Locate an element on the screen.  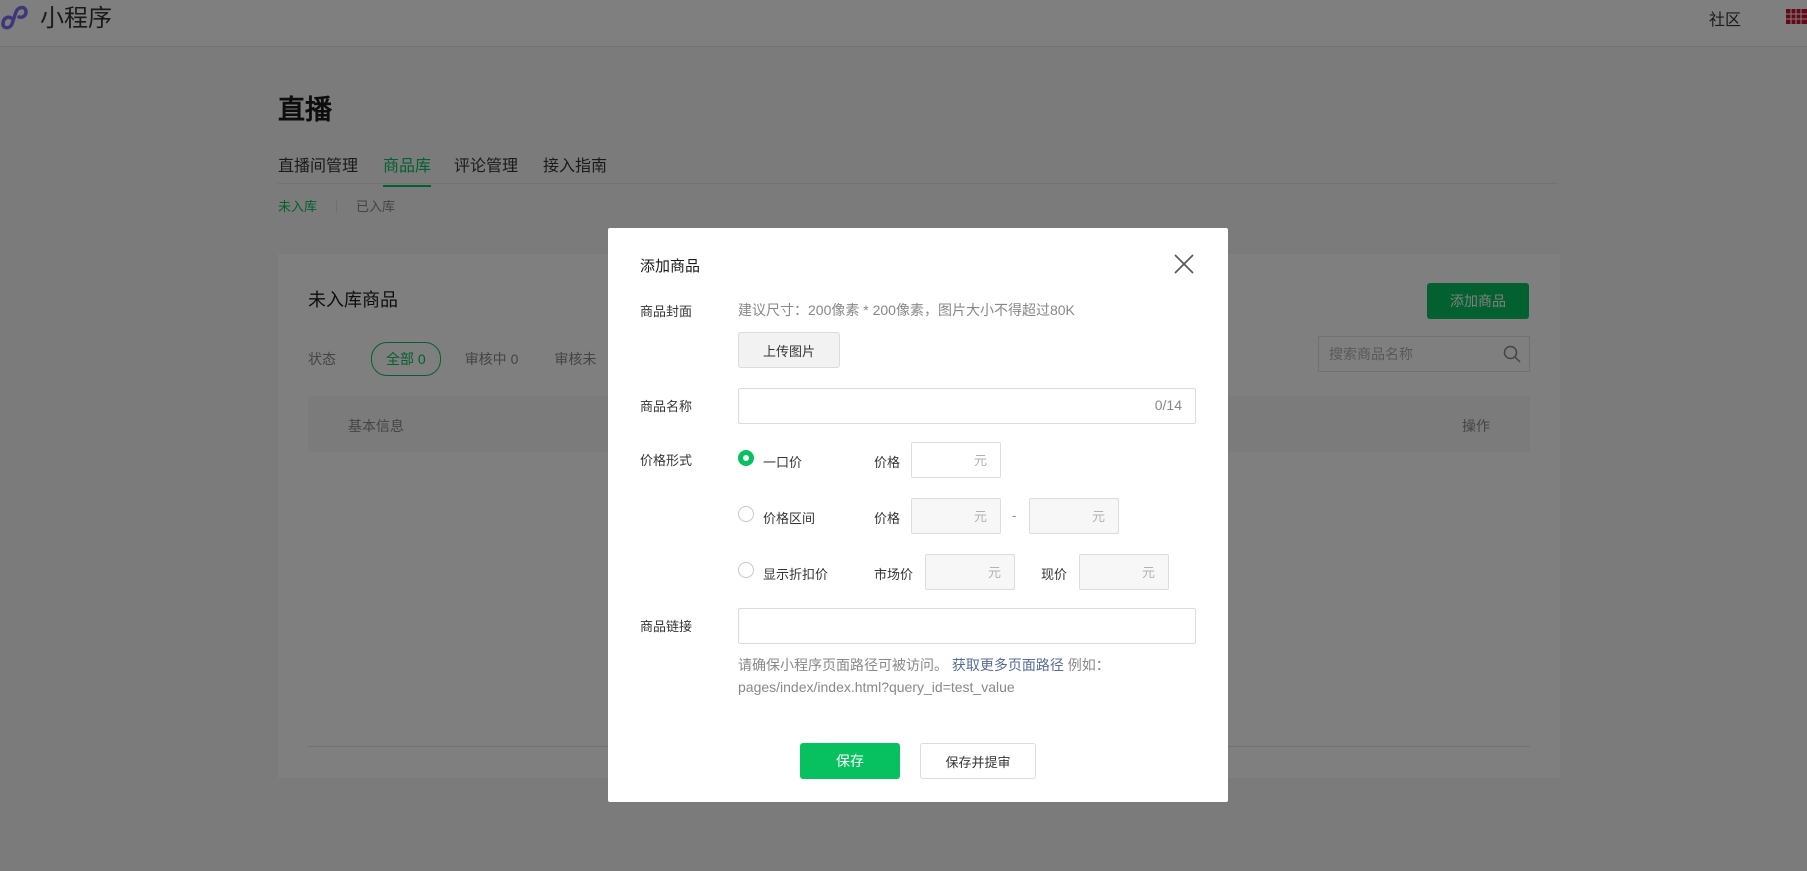
save-button: 保存 is located at coordinates (850, 761).